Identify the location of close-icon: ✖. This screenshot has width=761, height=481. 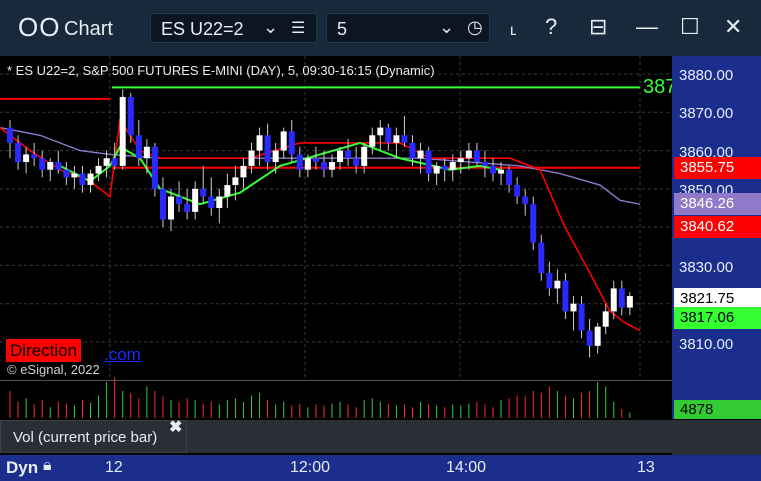
(175, 427).